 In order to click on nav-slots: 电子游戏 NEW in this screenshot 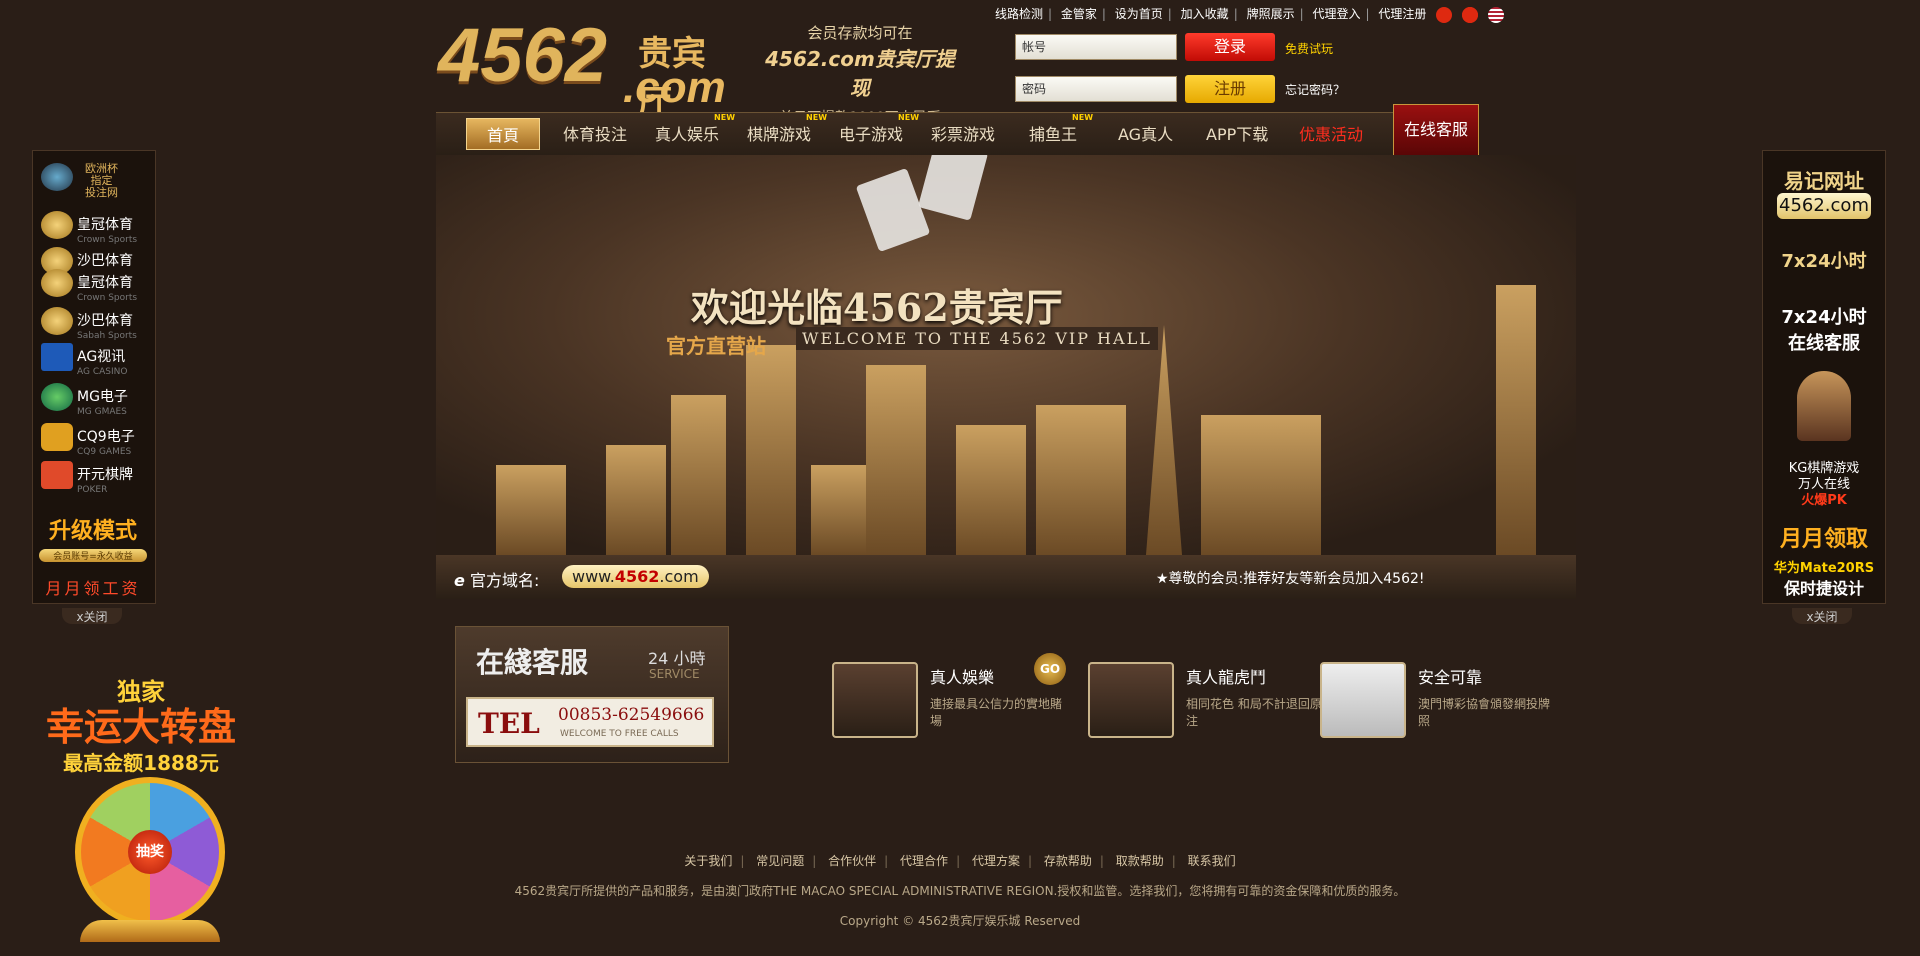, I will do `click(879, 129)`.